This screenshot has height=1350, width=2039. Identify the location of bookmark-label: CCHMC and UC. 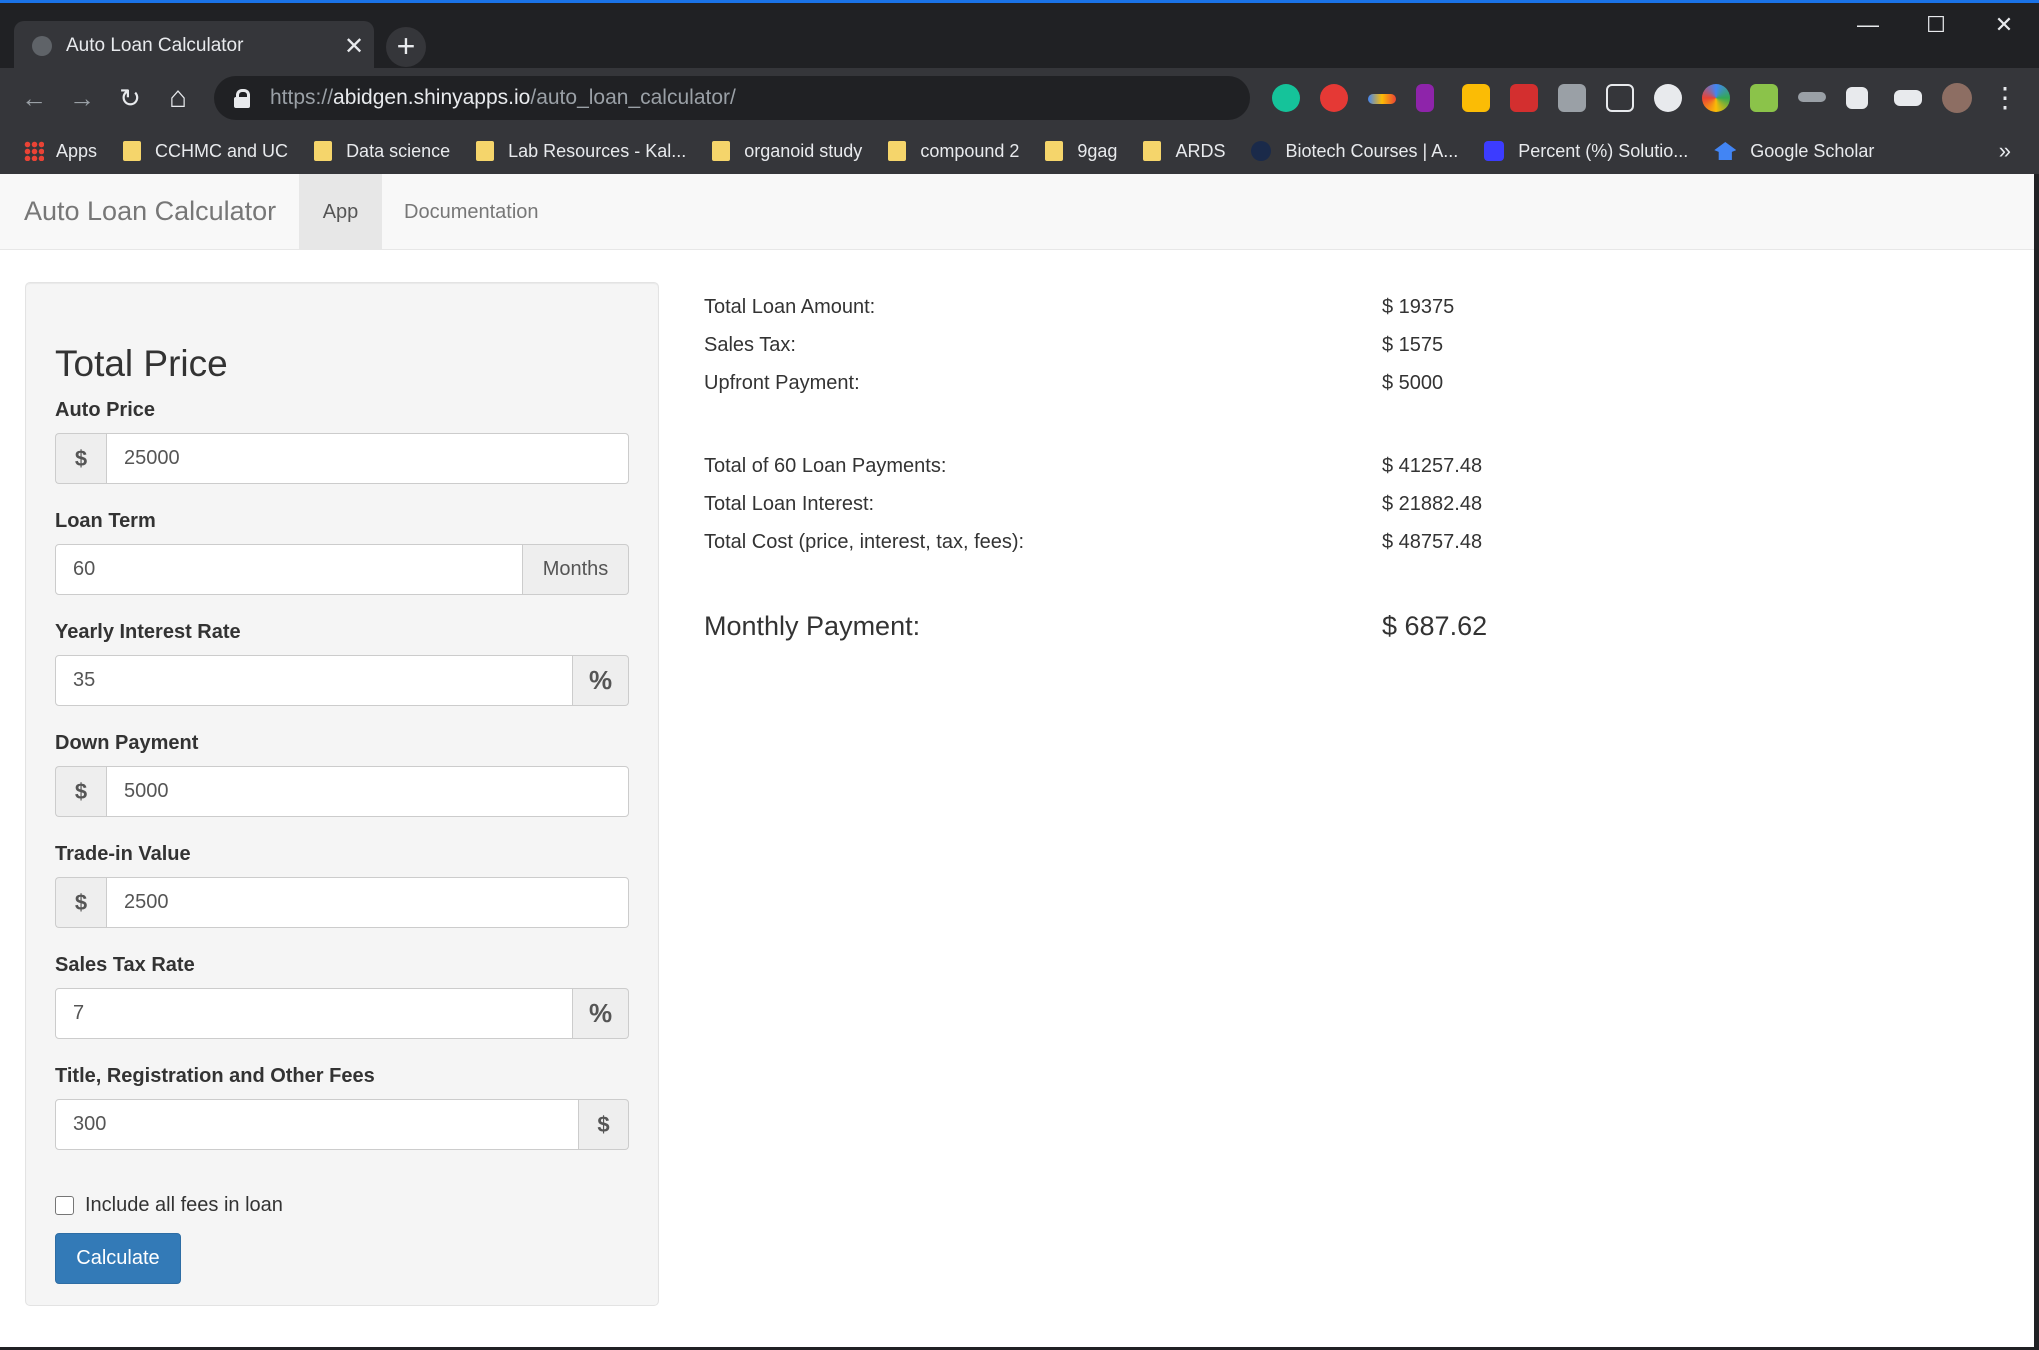
(222, 150).